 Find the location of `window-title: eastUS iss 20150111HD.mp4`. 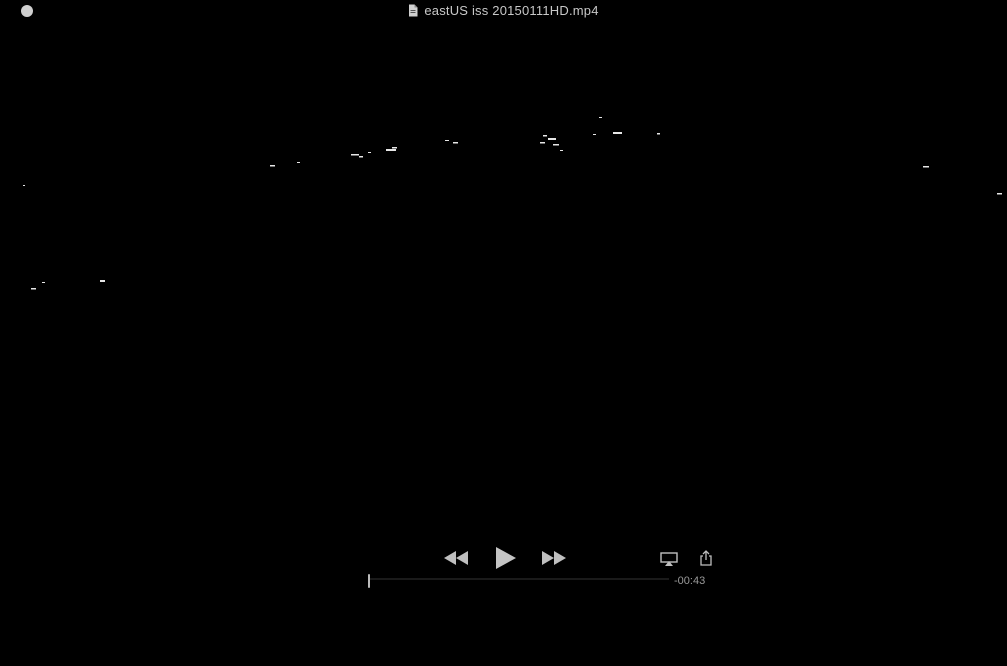

window-title: eastUS iss 20150111HD.mp4 is located at coordinates (511, 10).